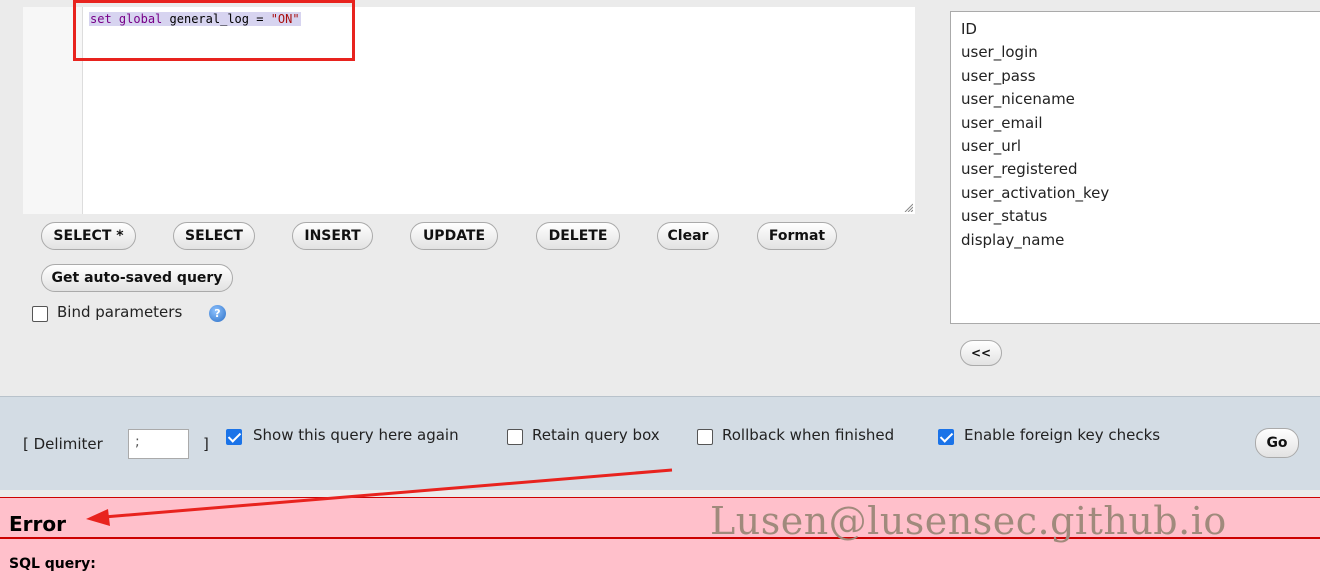  I want to click on help-icon: ?, so click(217, 313).